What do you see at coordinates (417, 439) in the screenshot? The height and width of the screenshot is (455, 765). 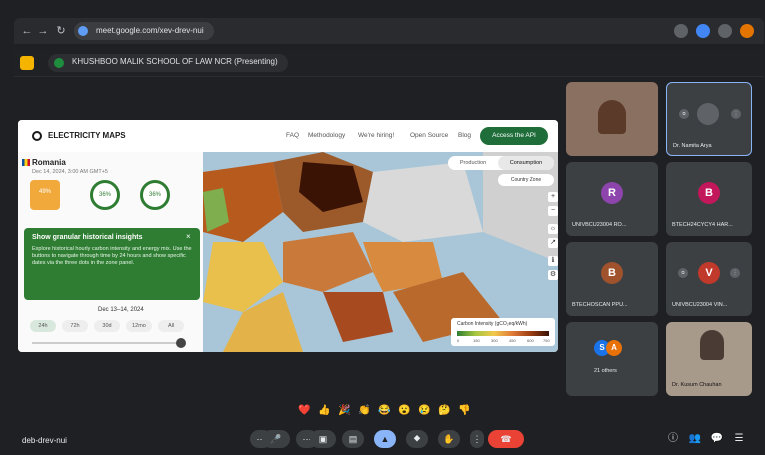 I see `emoji-button: ⯁` at bounding box center [417, 439].